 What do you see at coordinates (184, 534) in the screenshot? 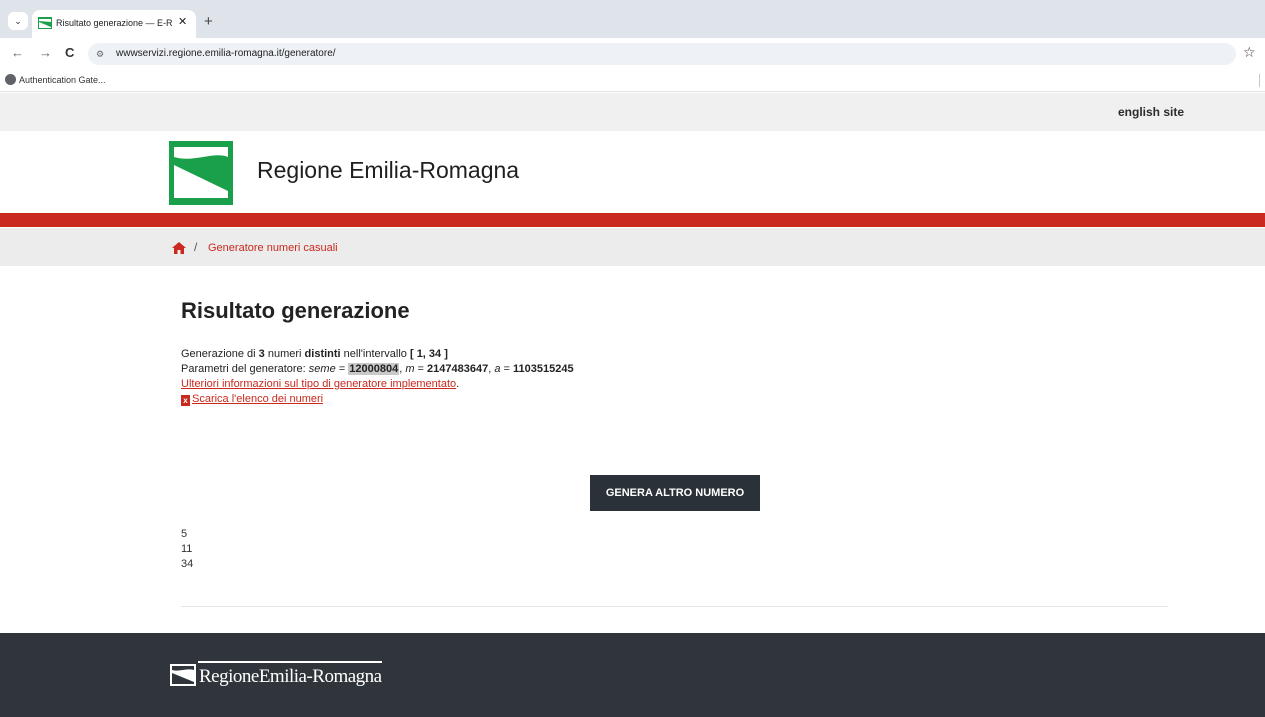
I see `list-item: 5` at bounding box center [184, 534].